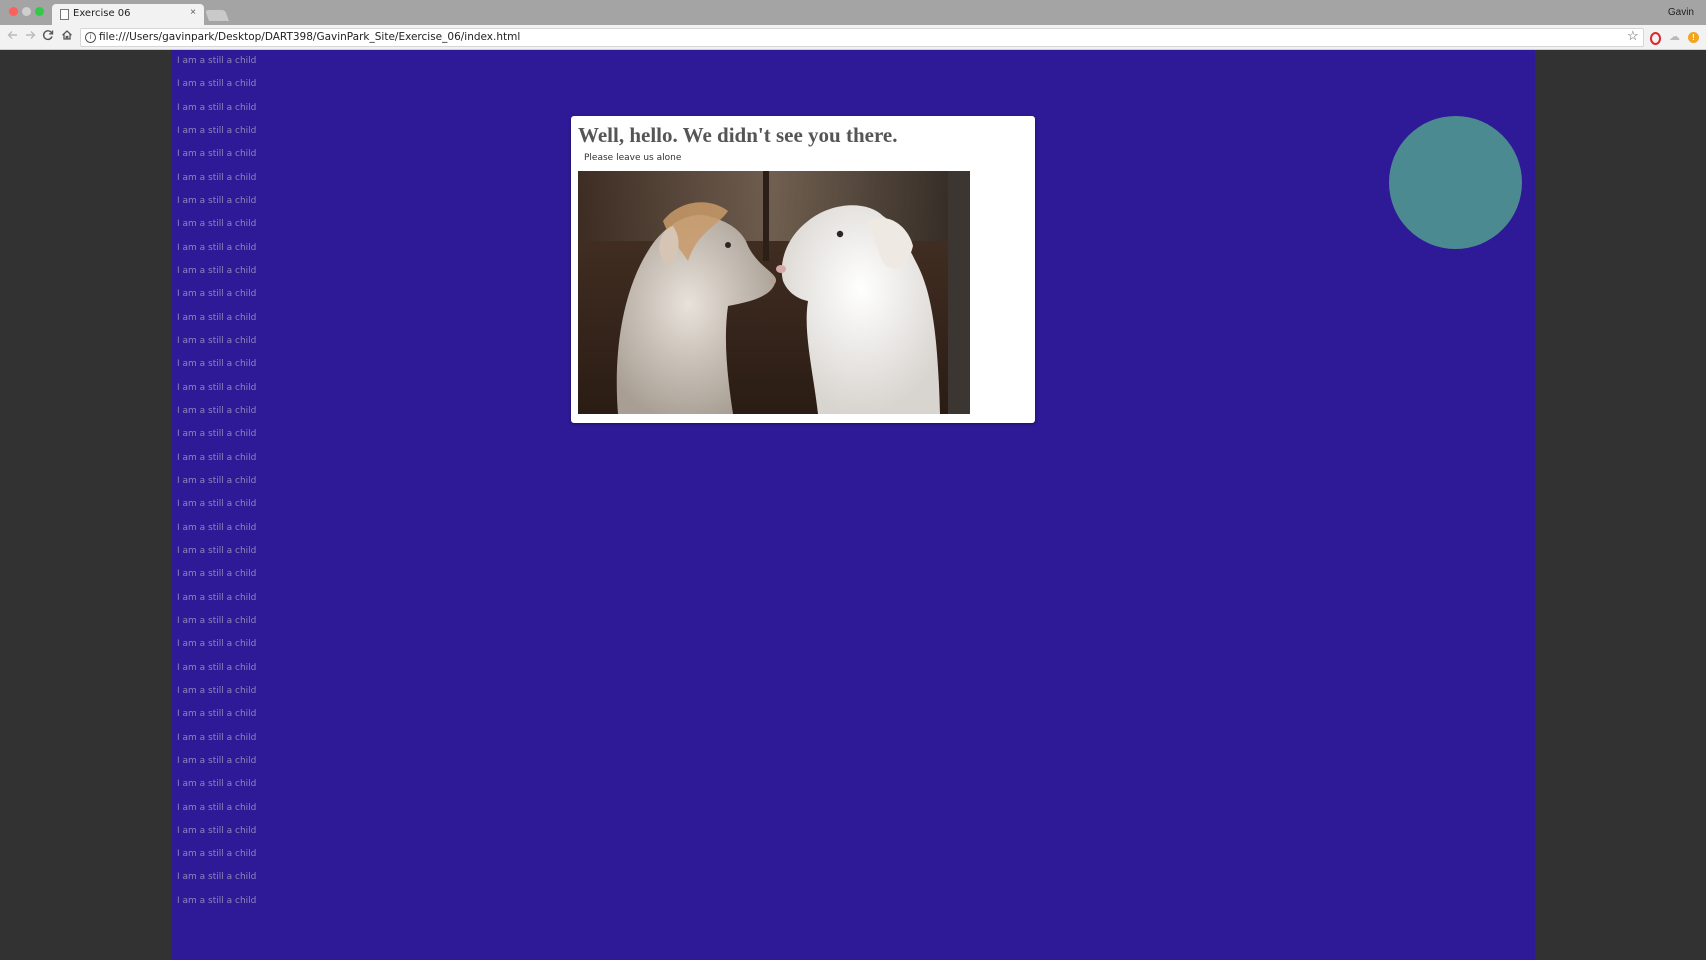  I want to click on window-minimize-button, so click(26, 11).